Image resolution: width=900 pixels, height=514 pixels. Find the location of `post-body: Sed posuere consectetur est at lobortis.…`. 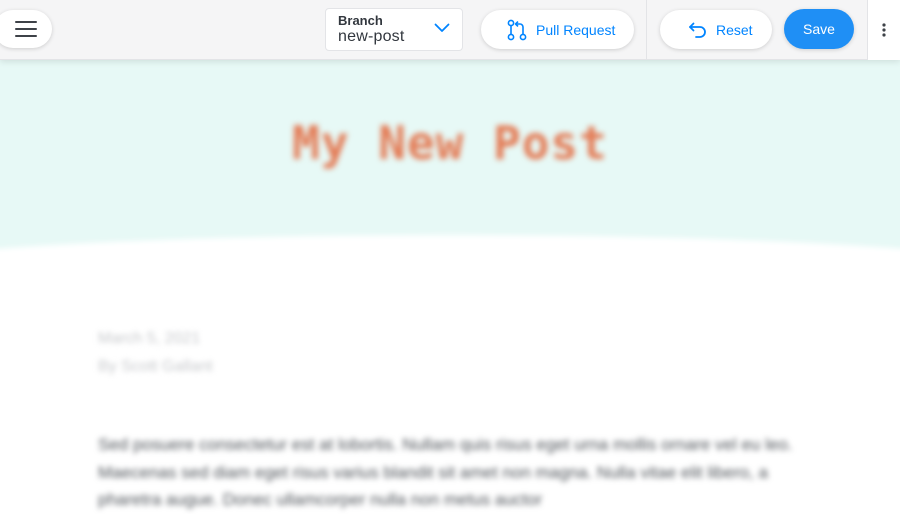

post-body: Sed posuere consectetur est at lobortis.… is located at coordinates (445, 472).